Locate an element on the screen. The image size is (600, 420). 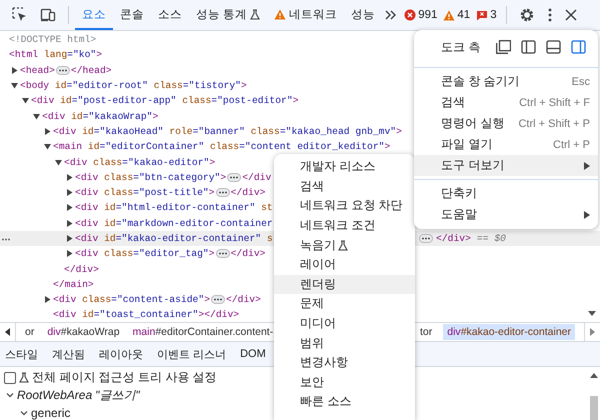
breadcrumb: or is located at coordinates (29, 332).